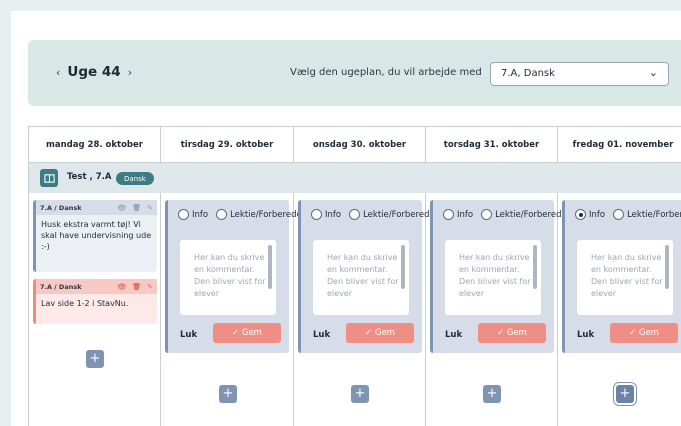 This screenshot has width=681, height=426. What do you see at coordinates (58, 72) in the screenshot?
I see `prev-week-button: ‹` at bounding box center [58, 72].